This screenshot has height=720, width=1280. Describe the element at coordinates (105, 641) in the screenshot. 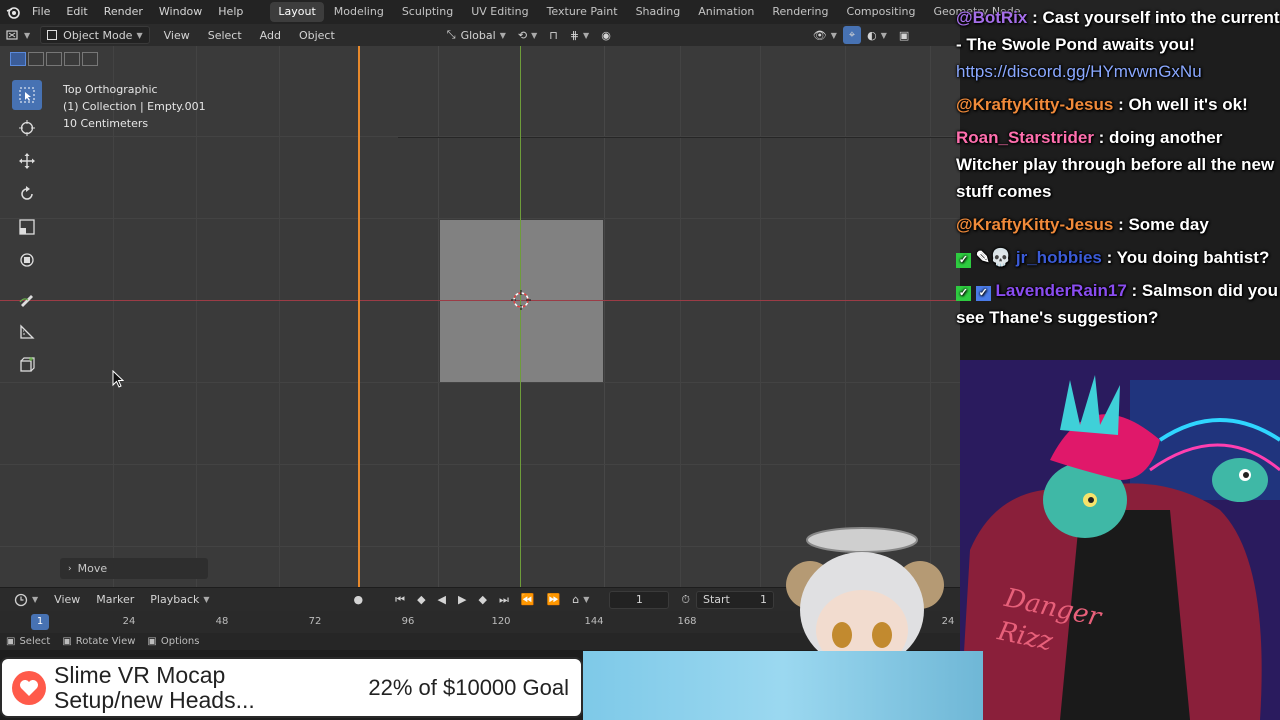

I see `status-rotate-view: Rotate View` at that location.